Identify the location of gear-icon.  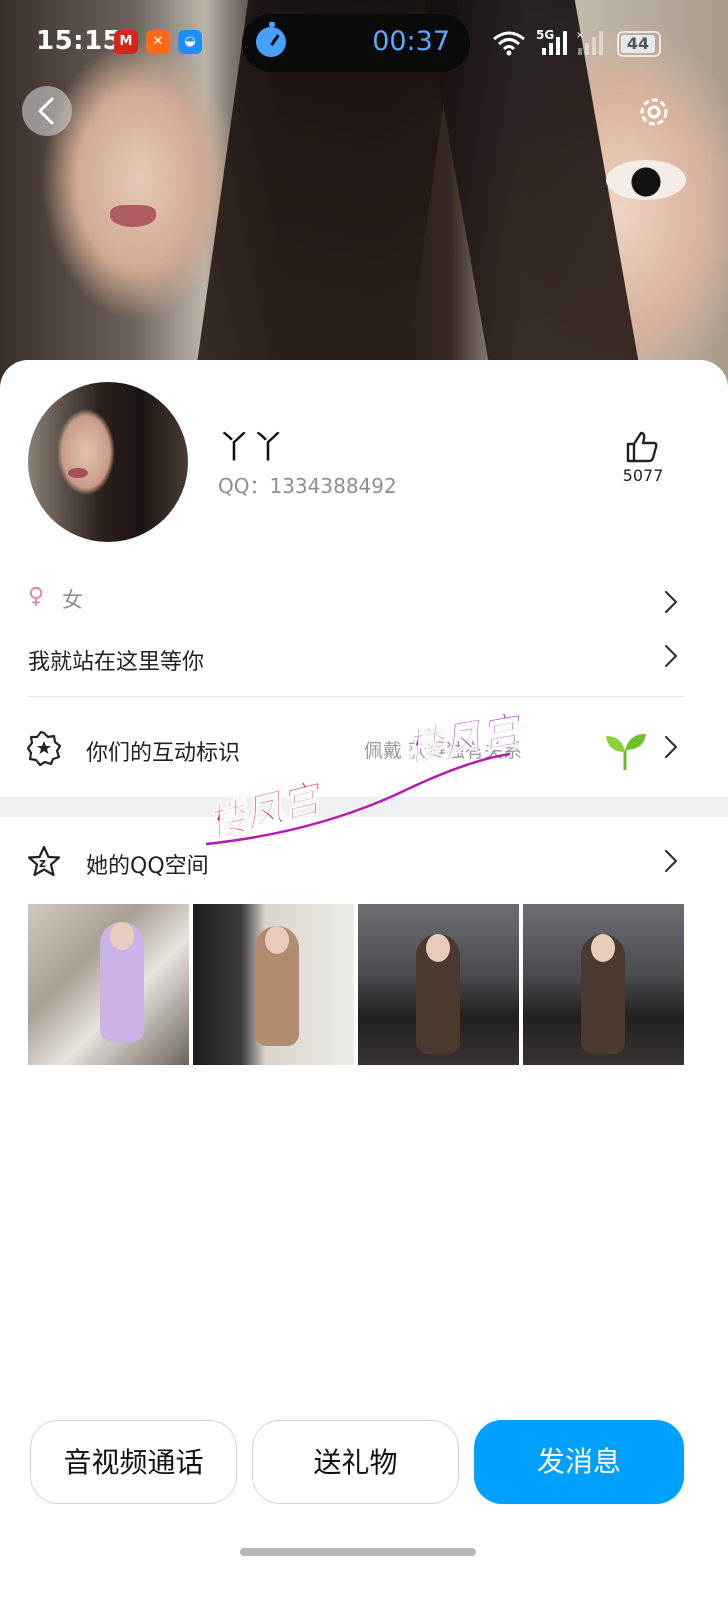
(654, 112).